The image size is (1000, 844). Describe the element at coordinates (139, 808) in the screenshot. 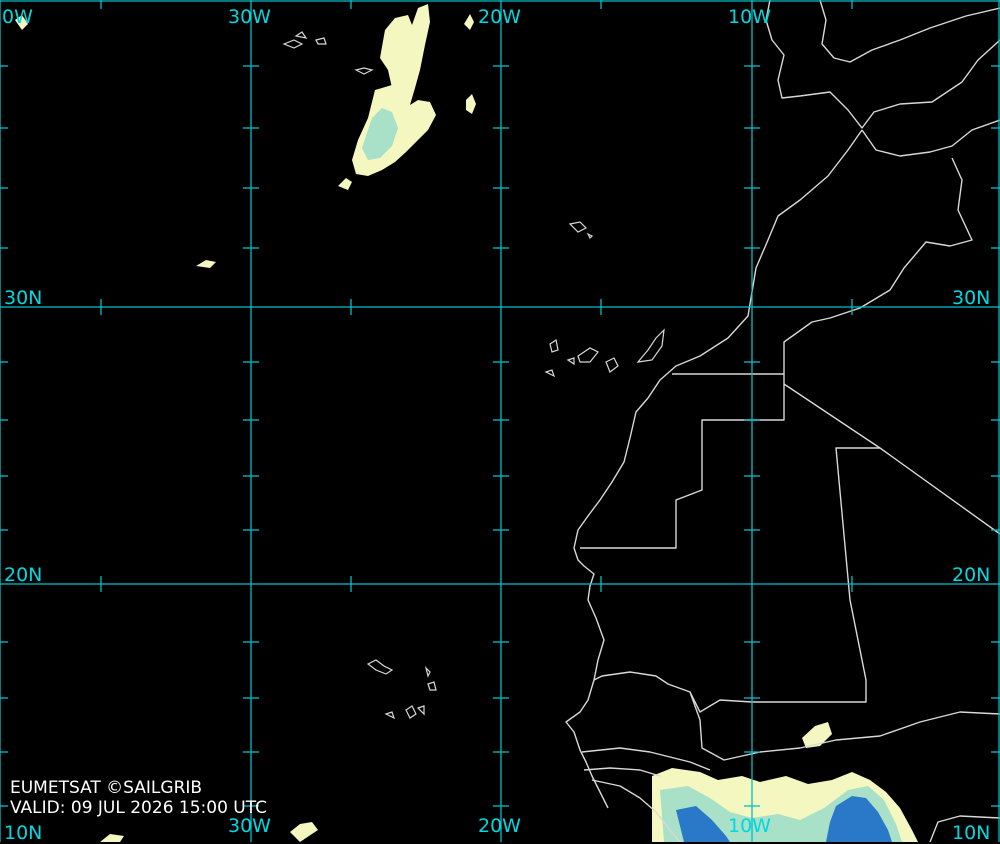

I see `credit-valid-time: VALID: 09 JUL 2026 15:00 UTC` at that location.